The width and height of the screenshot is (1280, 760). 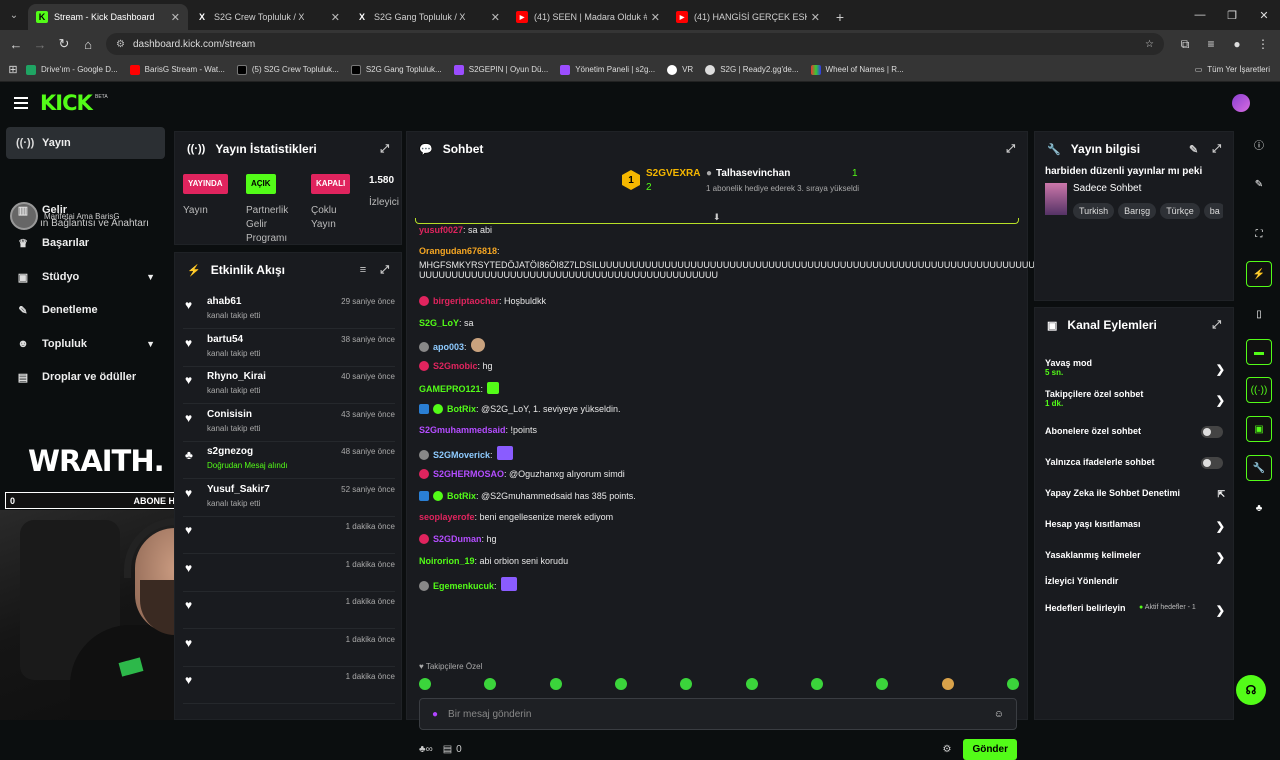 What do you see at coordinates (719, 430) in the screenshot?
I see `chat-message: S2Gmuhammedsaid: !points` at bounding box center [719, 430].